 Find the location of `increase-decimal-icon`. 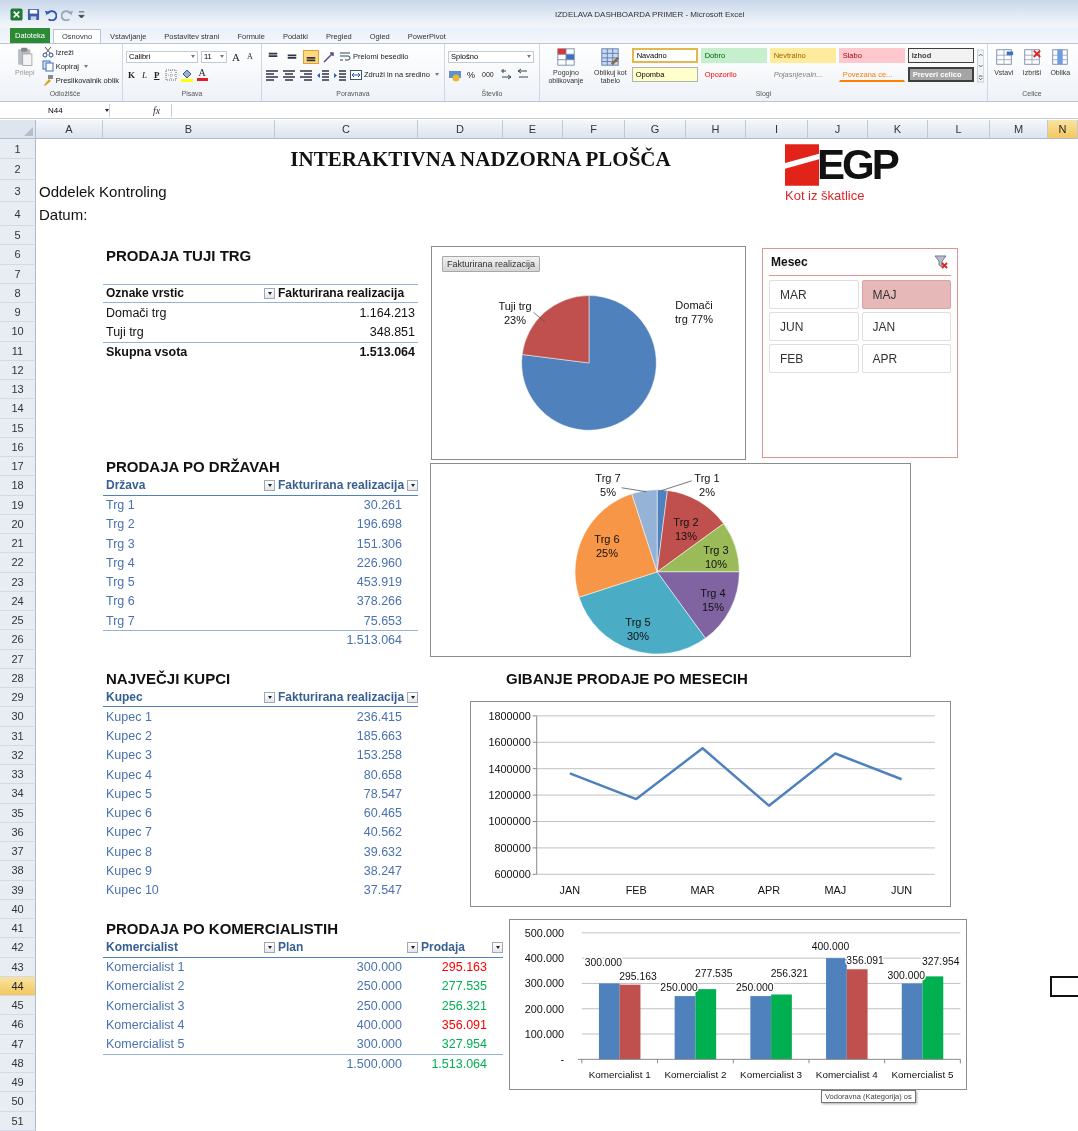

increase-decimal-icon is located at coordinates (505, 74).